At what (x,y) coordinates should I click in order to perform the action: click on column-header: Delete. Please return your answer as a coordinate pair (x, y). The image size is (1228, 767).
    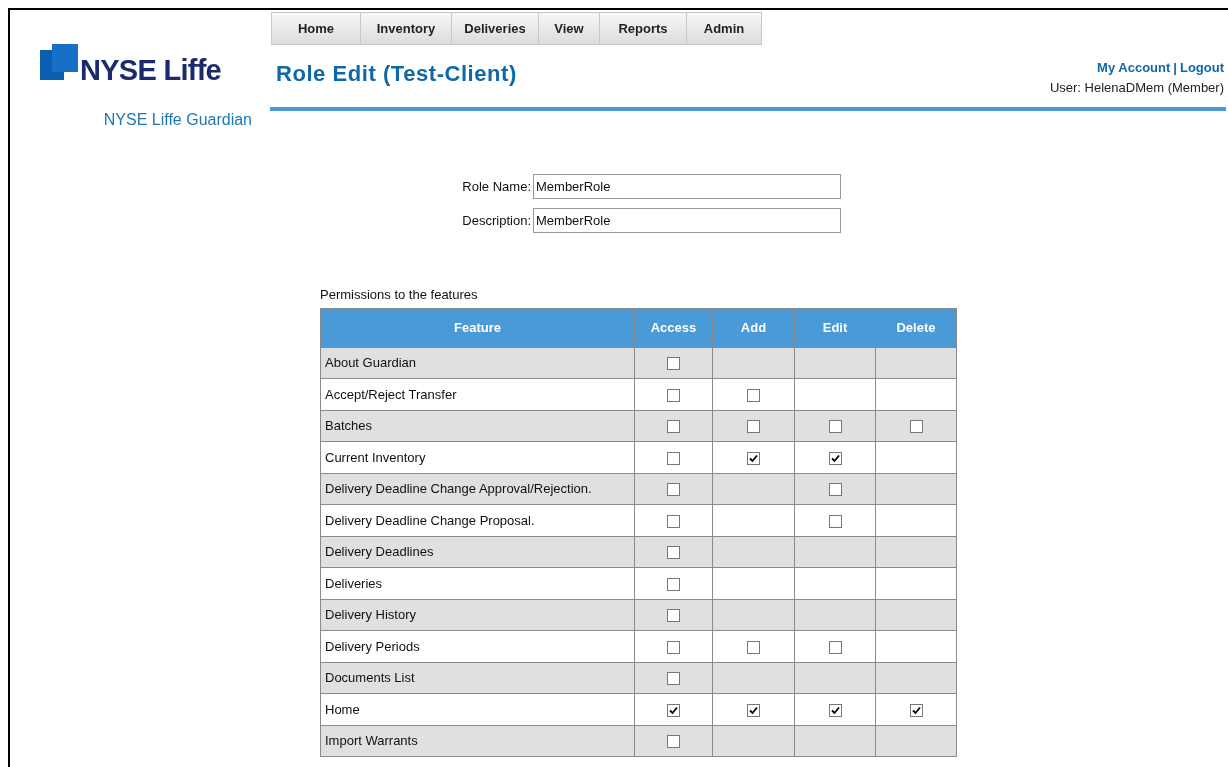
    Looking at the image, I should click on (916, 327).